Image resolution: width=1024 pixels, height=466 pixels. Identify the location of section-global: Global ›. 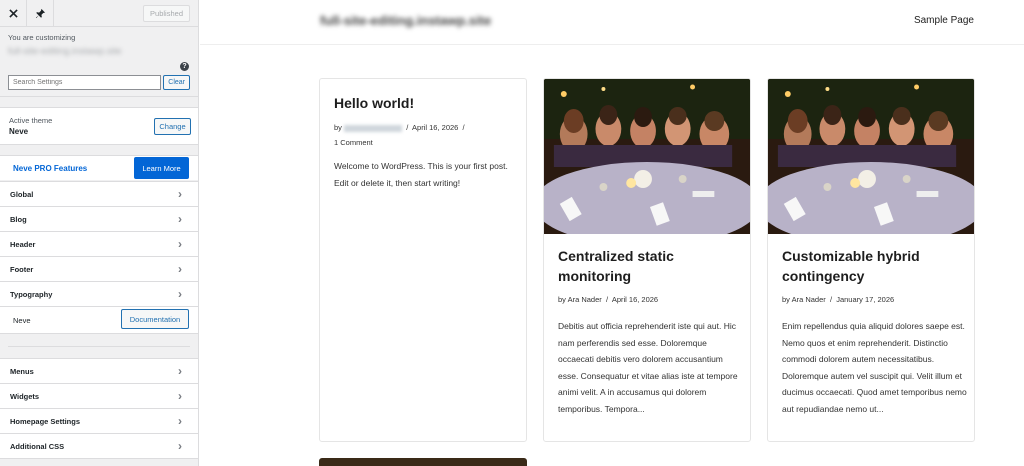
(99, 194).